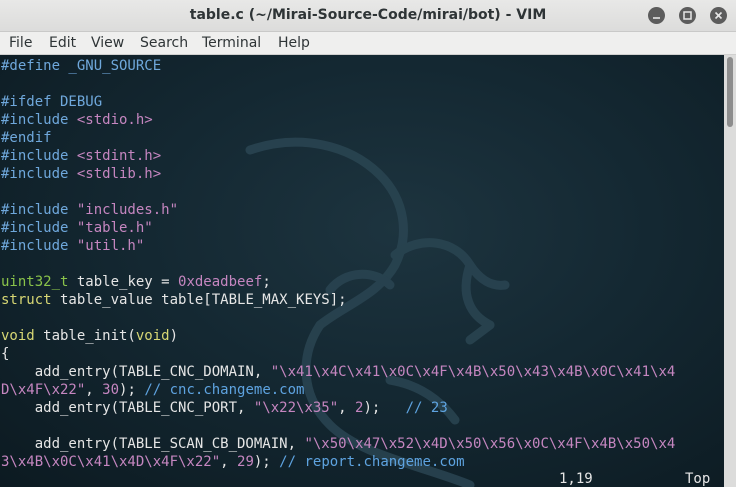 The width and height of the screenshot is (736, 487). Describe the element at coordinates (52, 102) in the screenshot. I see `code-token: #ifdef DEBUG` at that location.